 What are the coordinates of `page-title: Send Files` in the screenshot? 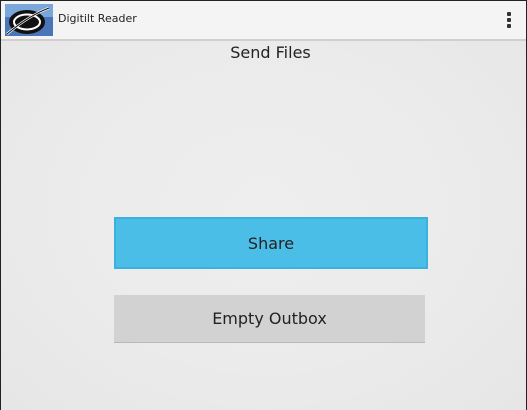 It's located at (270, 52).